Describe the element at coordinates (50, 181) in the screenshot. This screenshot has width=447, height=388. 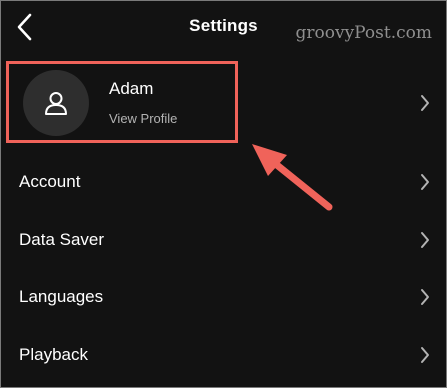
I see `menu-item-label: Account` at that location.